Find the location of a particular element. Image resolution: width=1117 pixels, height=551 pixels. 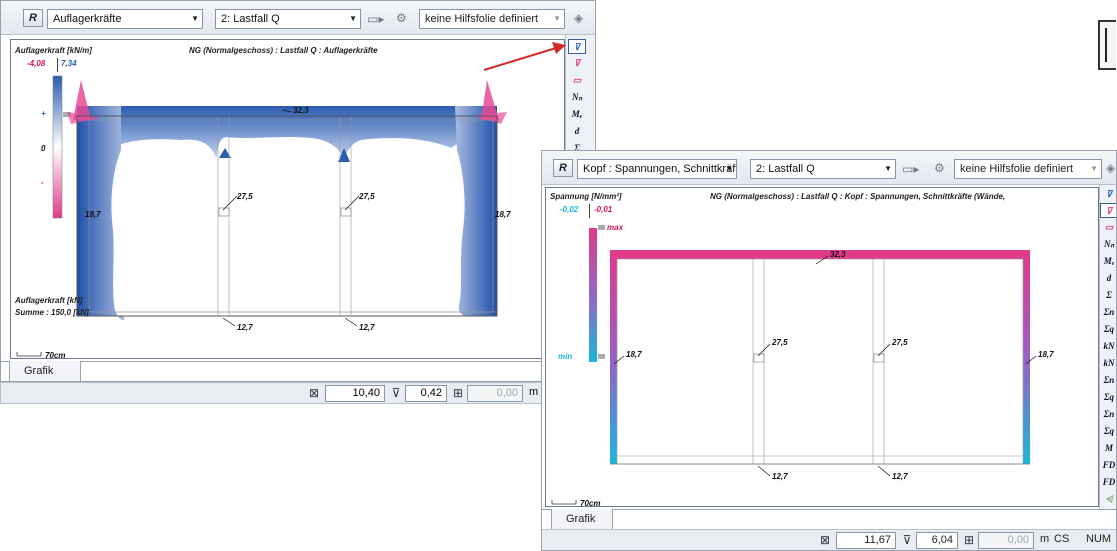

stress-tool-icon: ⊽ is located at coordinates (1108, 210).